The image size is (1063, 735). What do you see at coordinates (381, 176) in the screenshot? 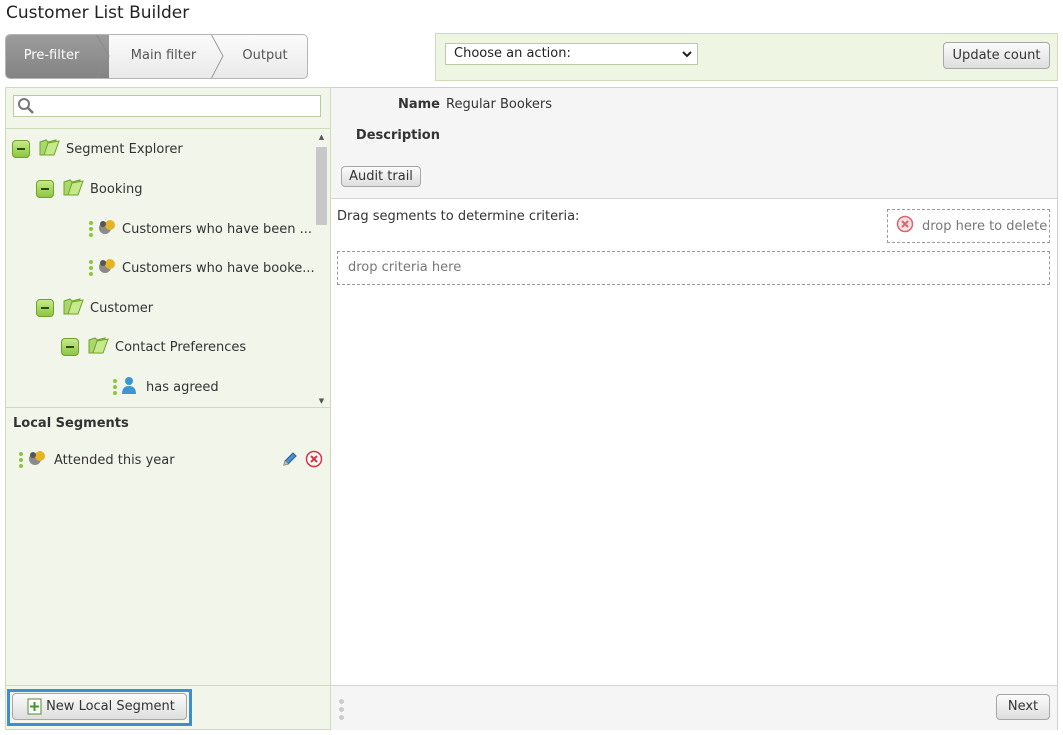
I see `audit-trail-button: Audit trail` at bounding box center [381, 176].